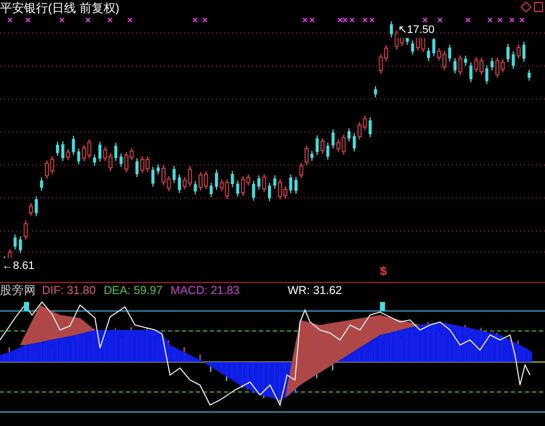 This screenshot has height=426, width=545. I want to click on indicator-value: WR: 31.62, so click(315, 291).